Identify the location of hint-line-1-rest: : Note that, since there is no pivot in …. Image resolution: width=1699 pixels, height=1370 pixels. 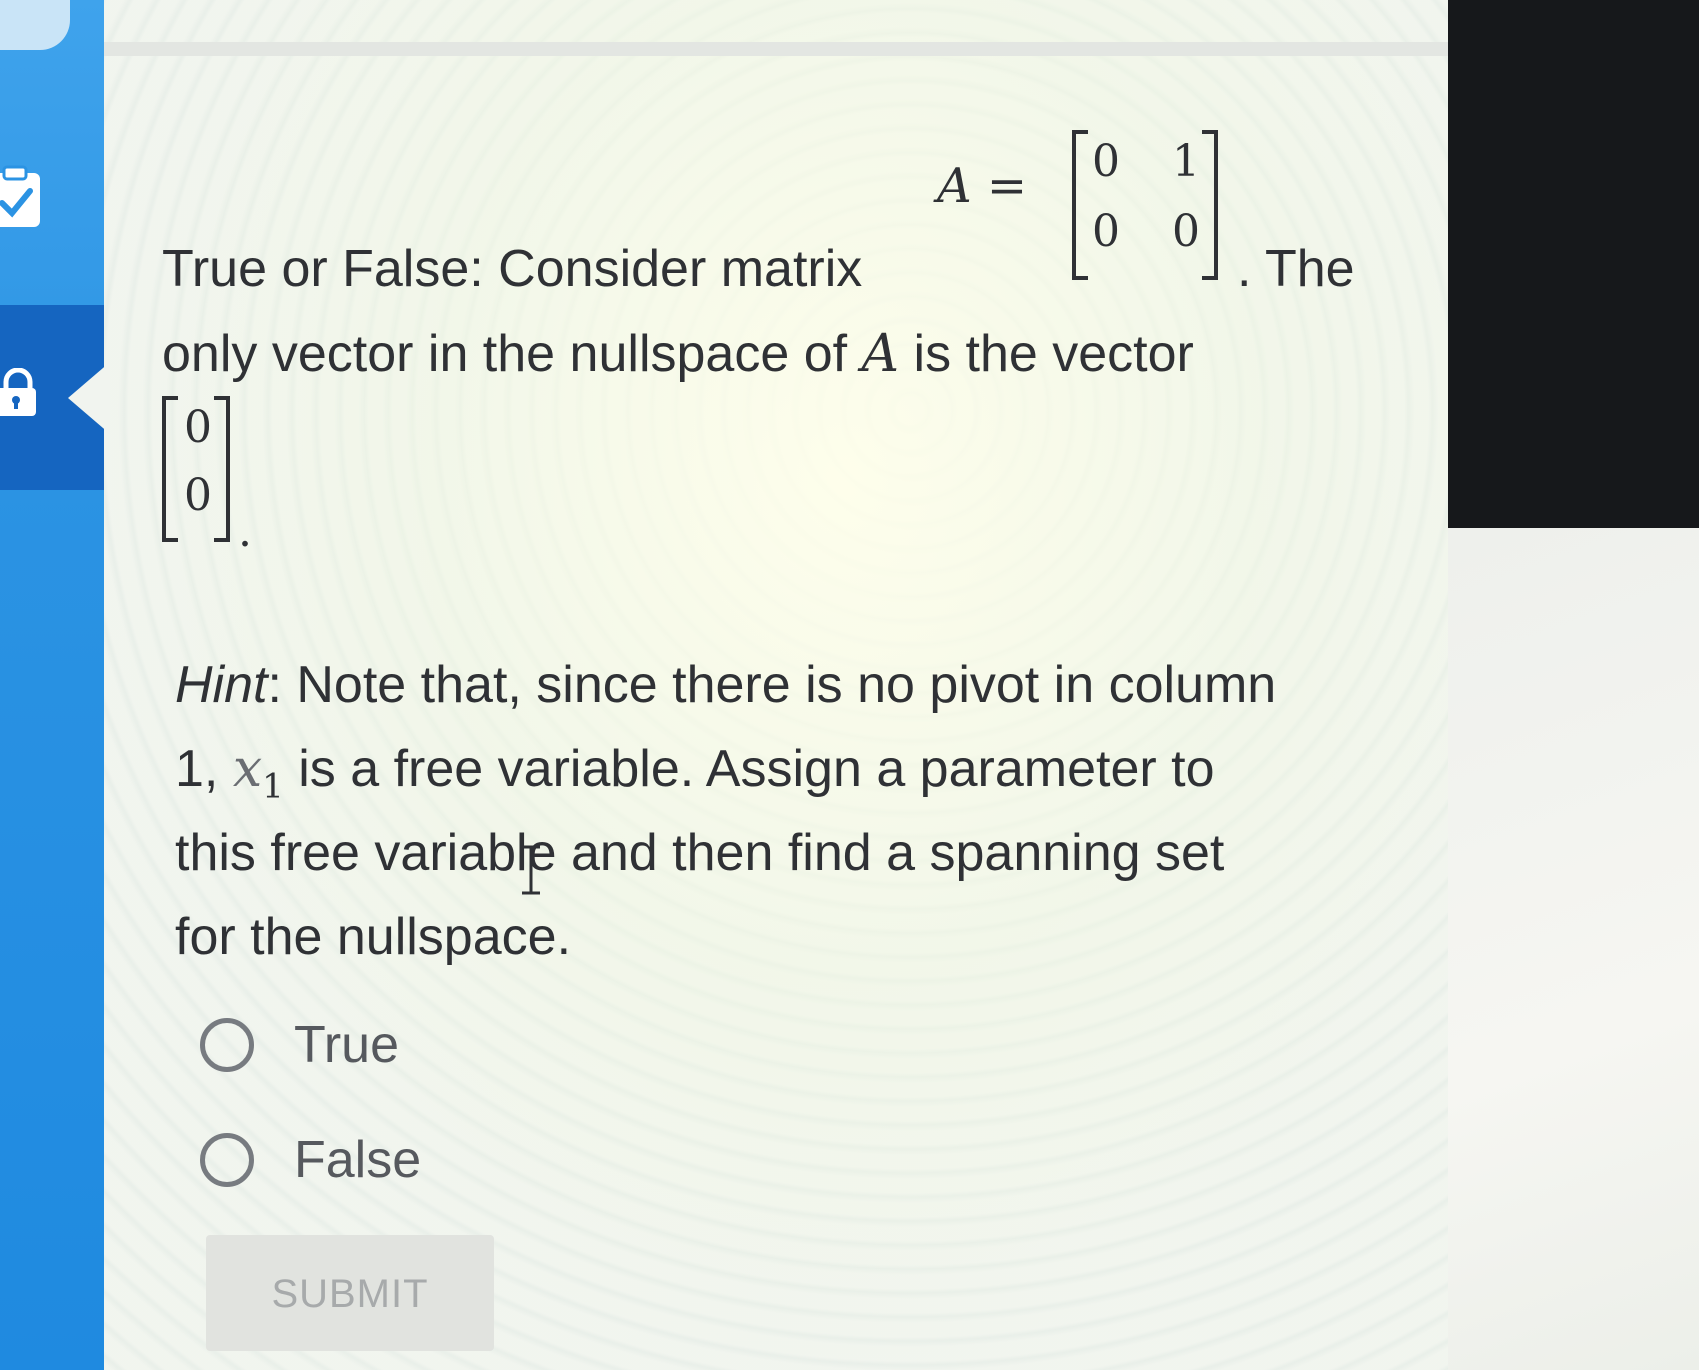
(772, 685).